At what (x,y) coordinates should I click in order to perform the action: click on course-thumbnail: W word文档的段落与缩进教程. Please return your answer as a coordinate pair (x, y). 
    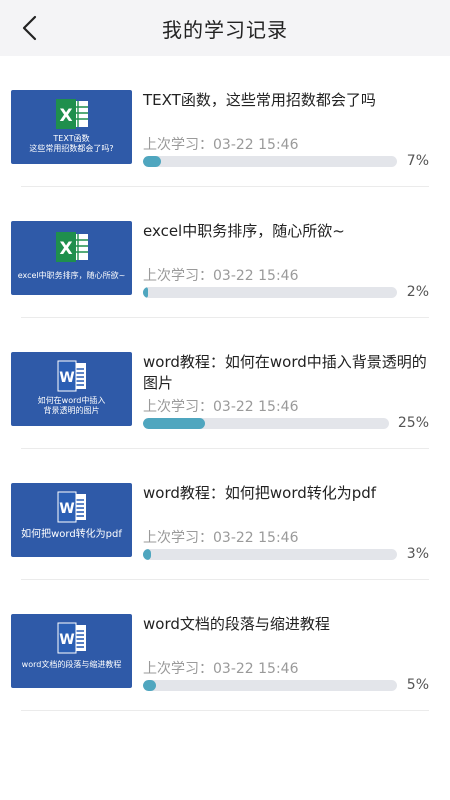
    Looking at the image, I should click on (71, 651).